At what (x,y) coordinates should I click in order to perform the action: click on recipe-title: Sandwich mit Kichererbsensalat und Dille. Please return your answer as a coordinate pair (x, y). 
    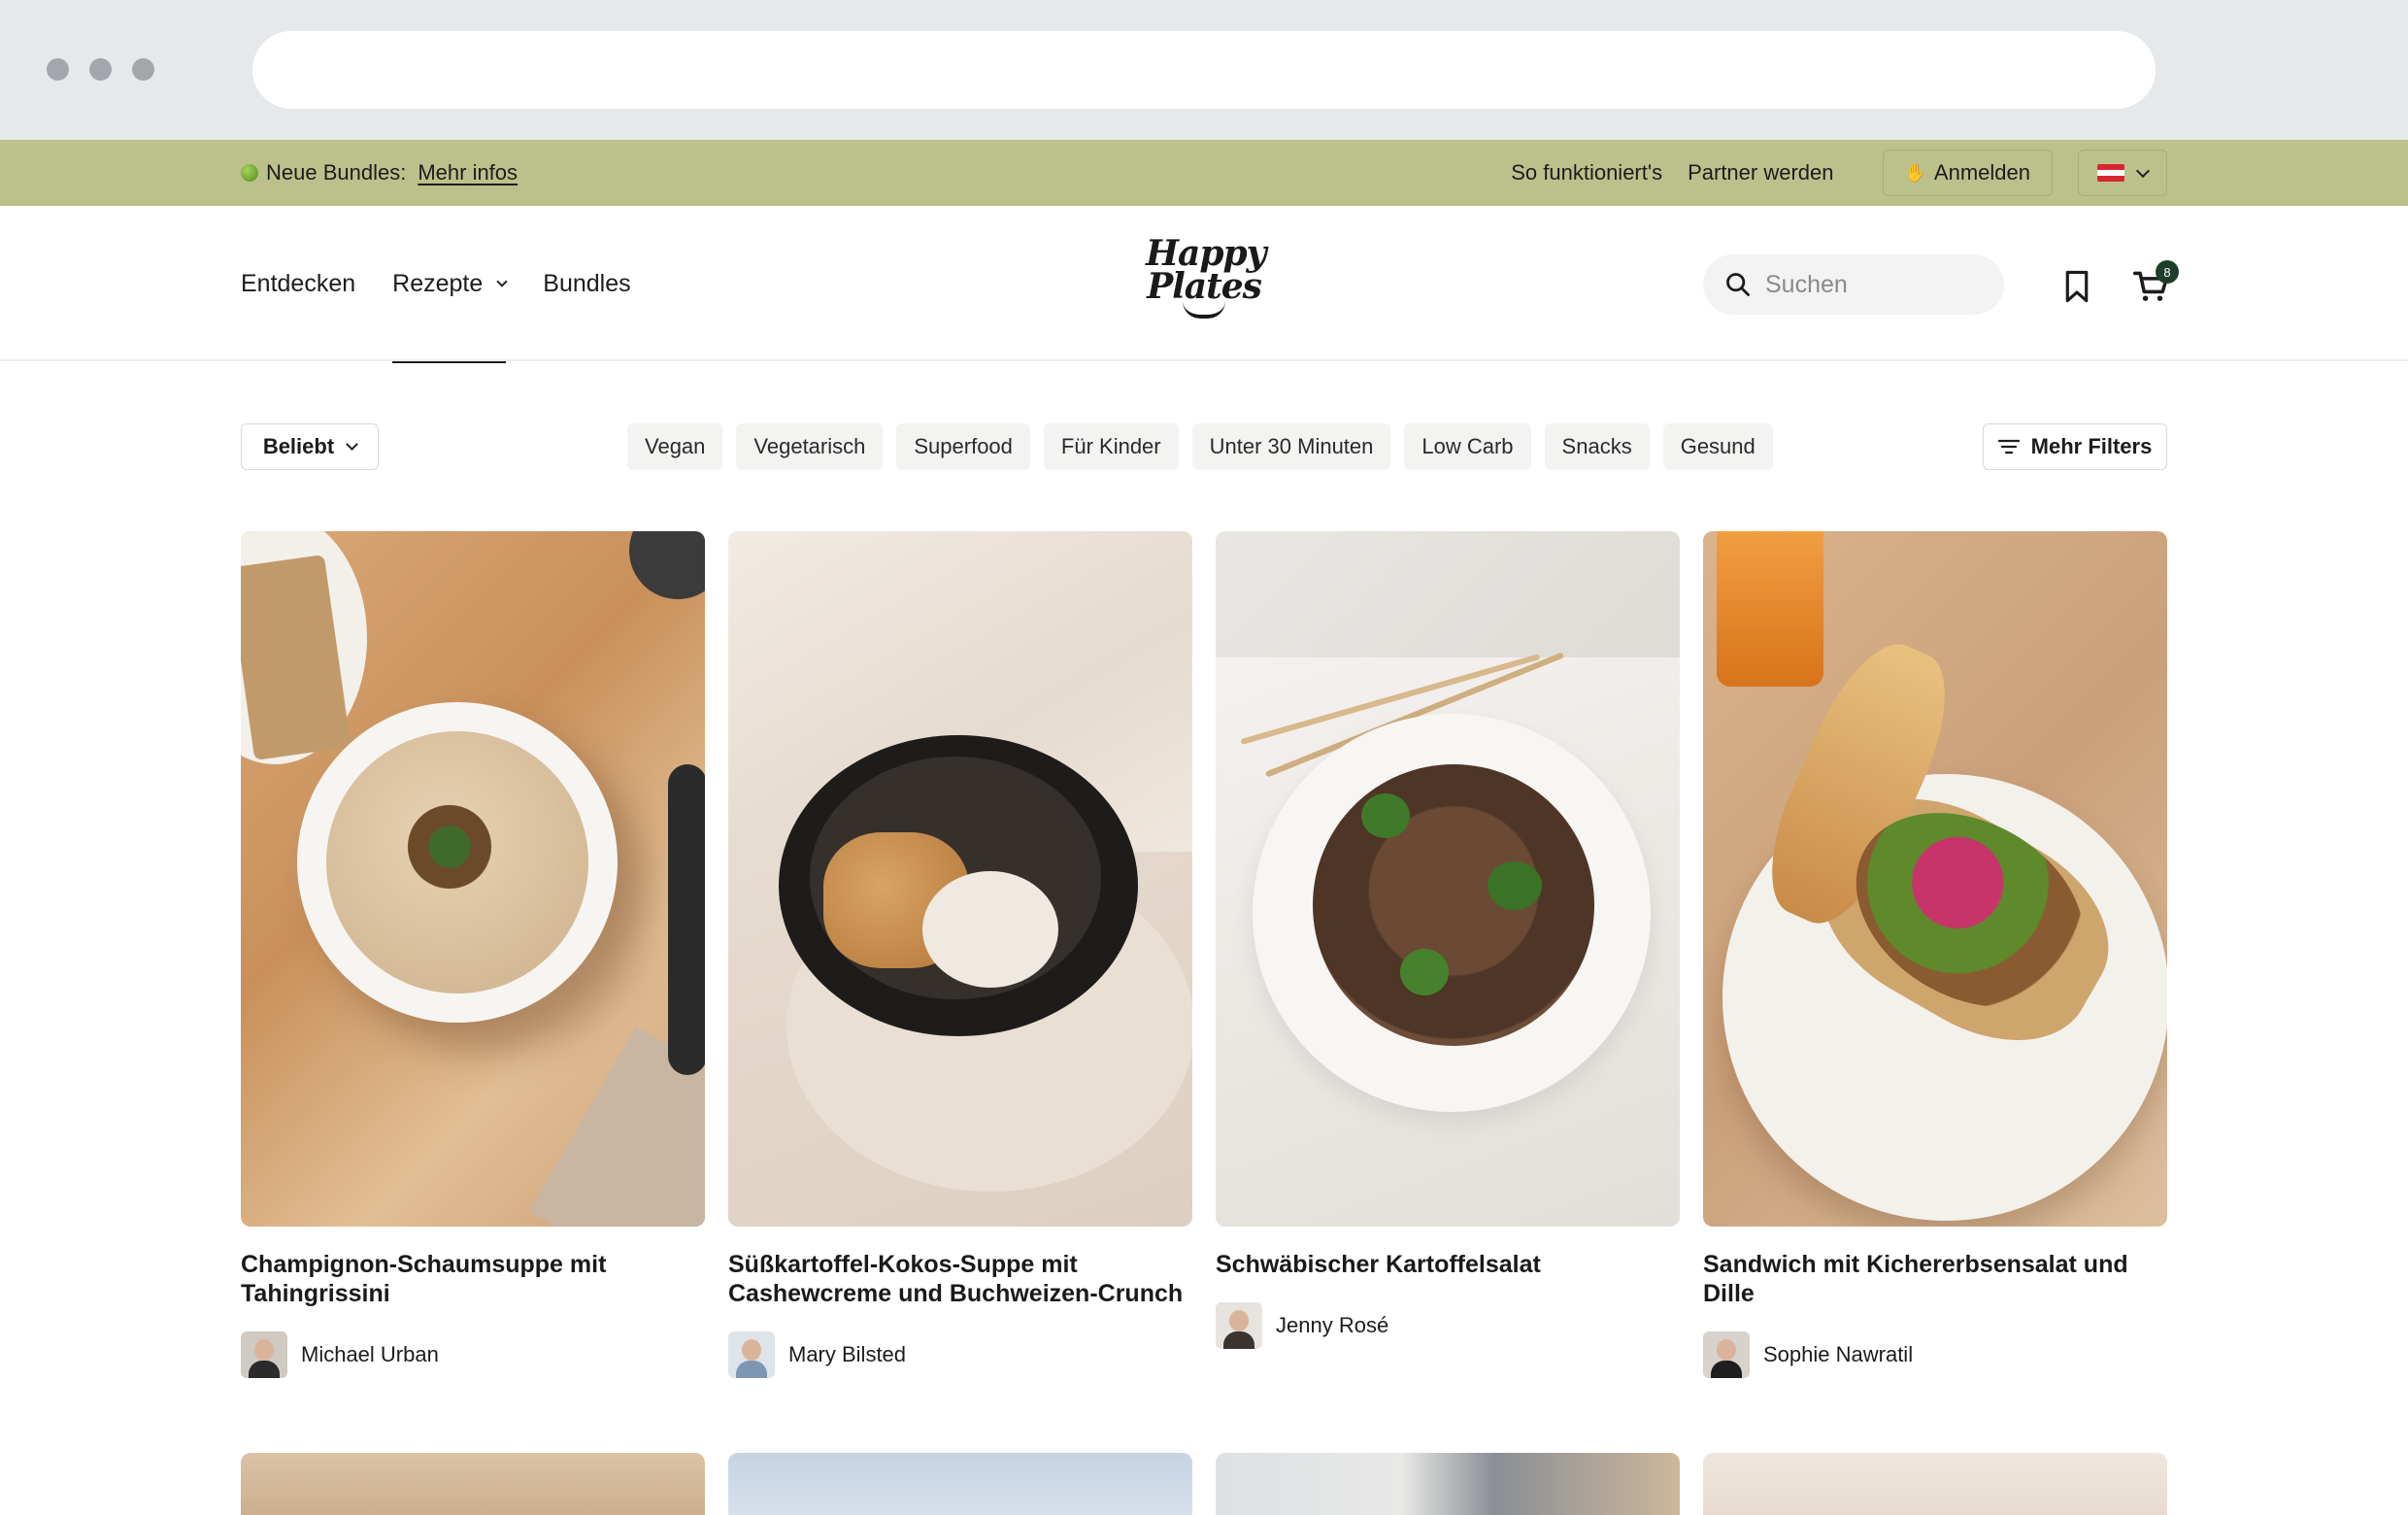
    Looking at the image, I should click on (1935, 1279).